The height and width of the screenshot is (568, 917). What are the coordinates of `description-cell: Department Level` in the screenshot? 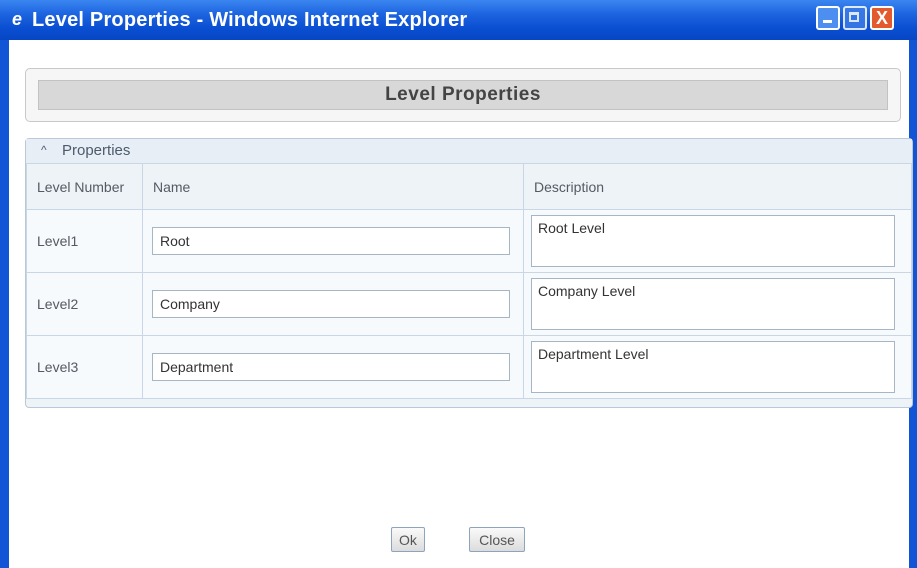 It's located at (717, 367).